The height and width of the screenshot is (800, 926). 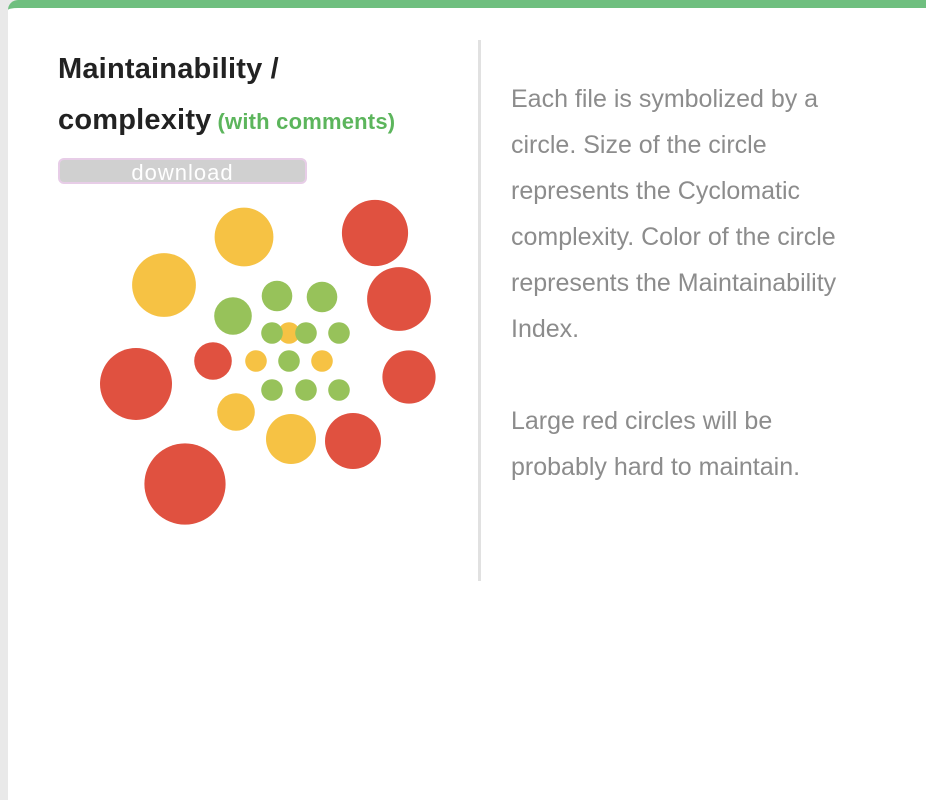 I want to click on vertical-divider, so click(x=479, y=310).